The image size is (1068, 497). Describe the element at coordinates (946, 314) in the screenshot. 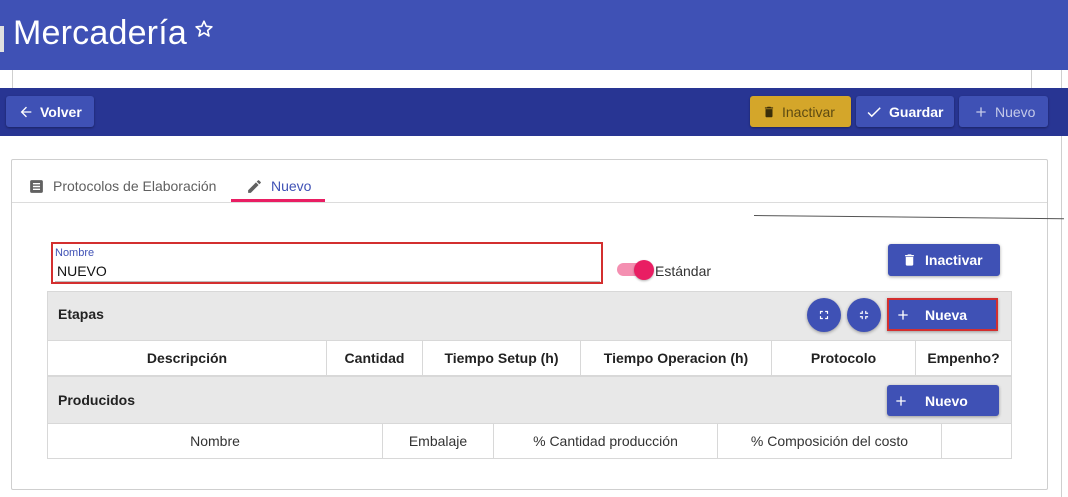

I see `stages-new-label: Nueva` at that location.